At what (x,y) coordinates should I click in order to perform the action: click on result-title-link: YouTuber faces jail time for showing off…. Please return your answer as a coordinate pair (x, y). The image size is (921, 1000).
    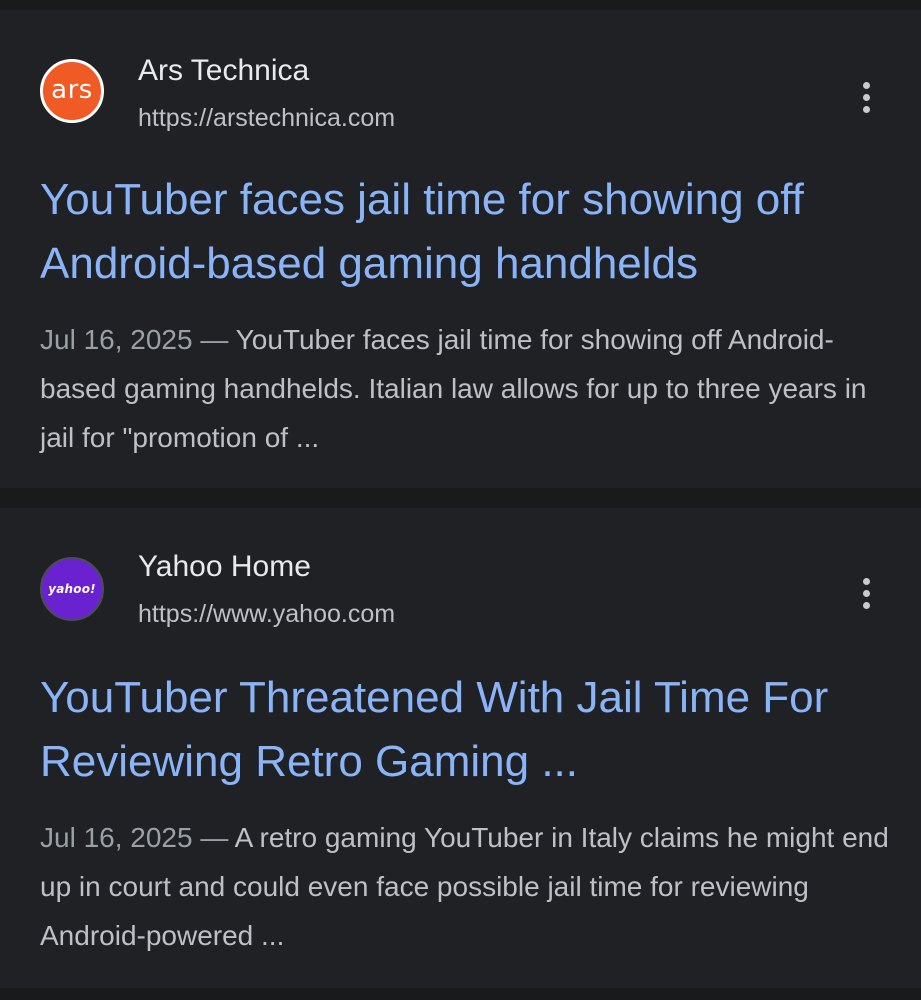
    Looking at the image, I should click on (465, 232).